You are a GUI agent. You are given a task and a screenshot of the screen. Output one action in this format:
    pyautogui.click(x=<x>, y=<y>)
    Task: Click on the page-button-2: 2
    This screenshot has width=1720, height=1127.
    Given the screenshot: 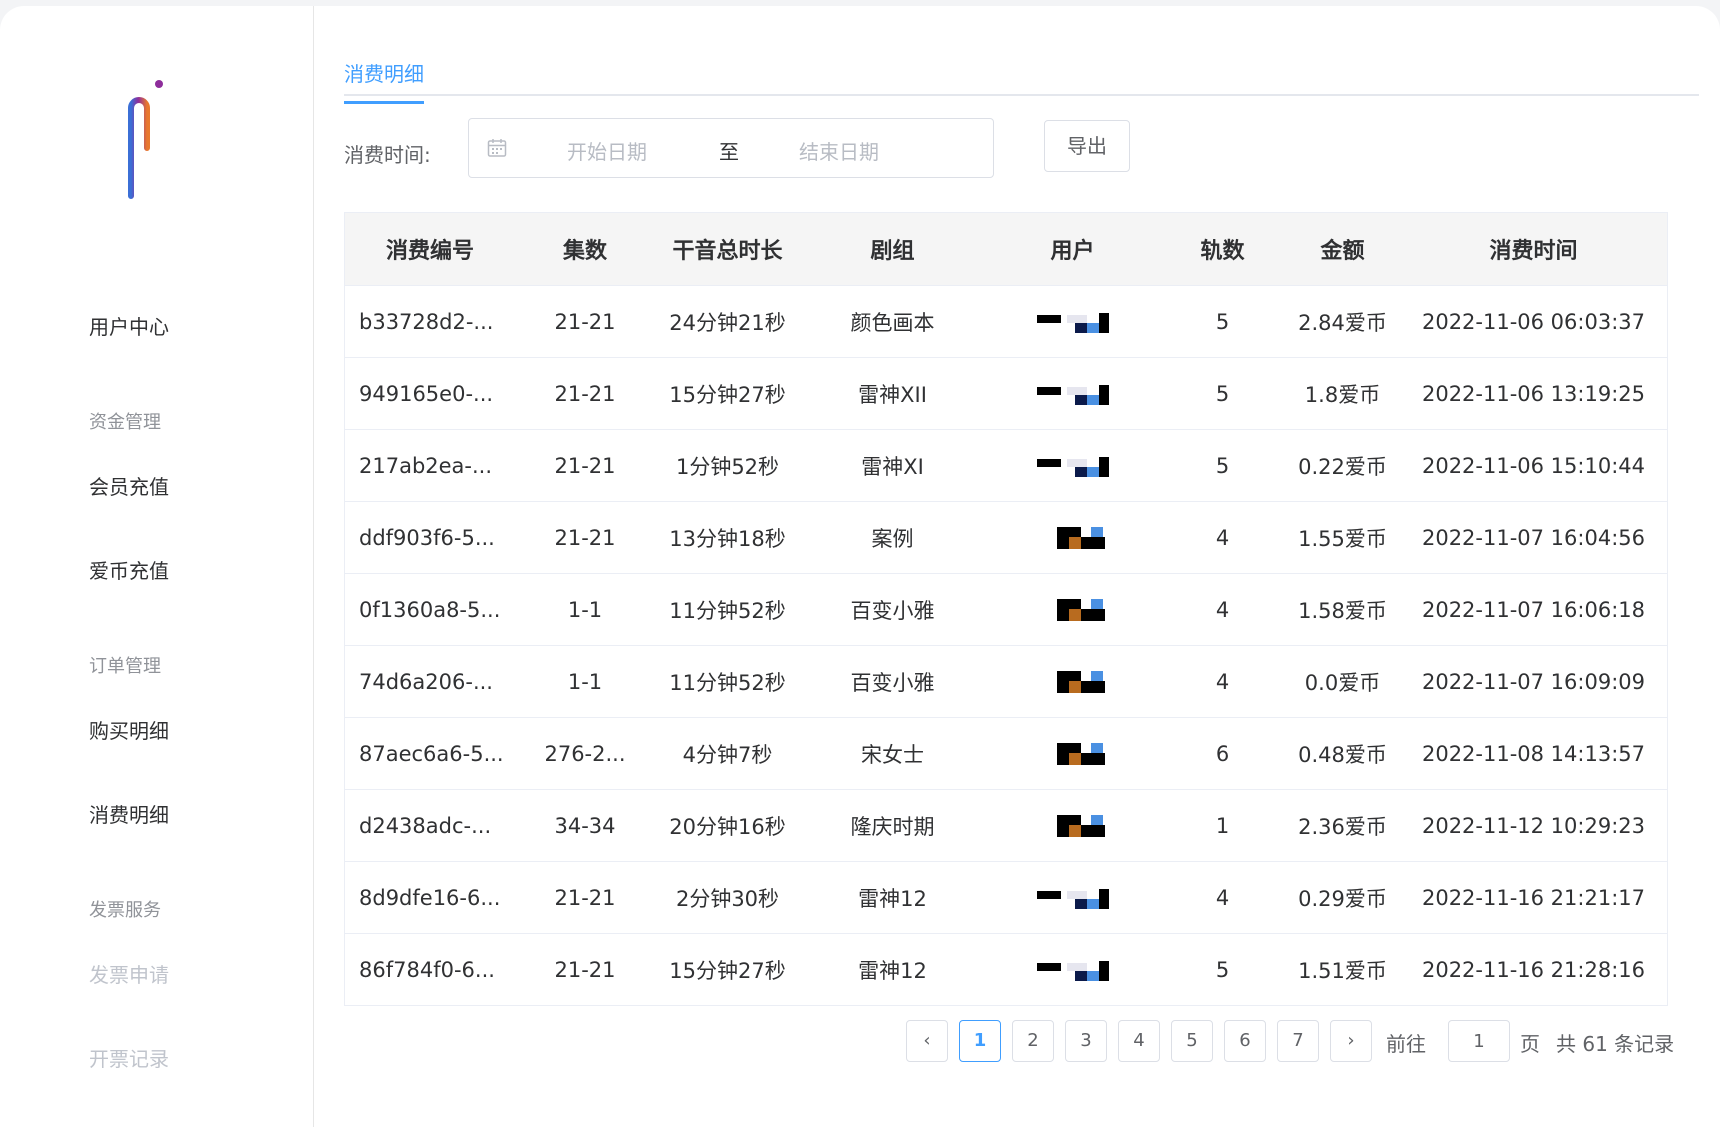 What is the action you would take?
    pyautogui.click(x=1033, y=1041)
    